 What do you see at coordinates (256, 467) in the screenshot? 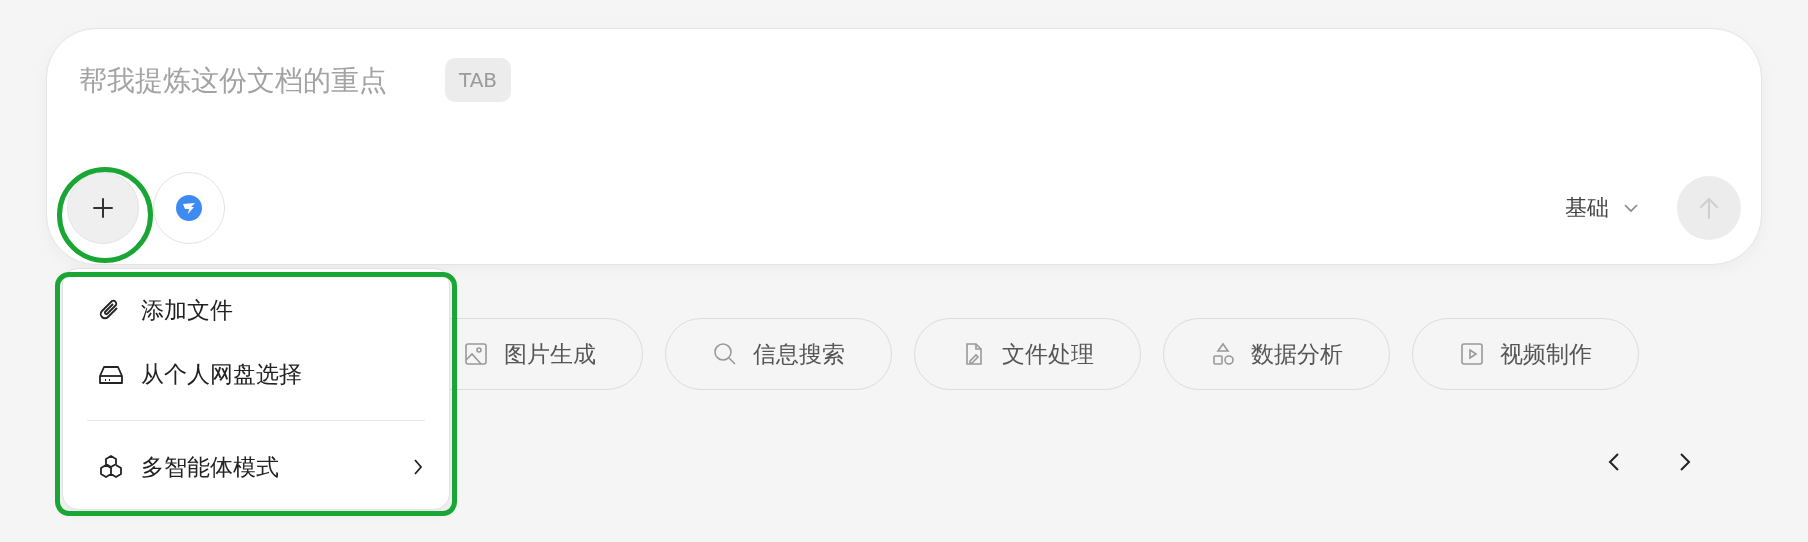
I see `menu-item: 多智能体模式` at bounding box center [256, 467].